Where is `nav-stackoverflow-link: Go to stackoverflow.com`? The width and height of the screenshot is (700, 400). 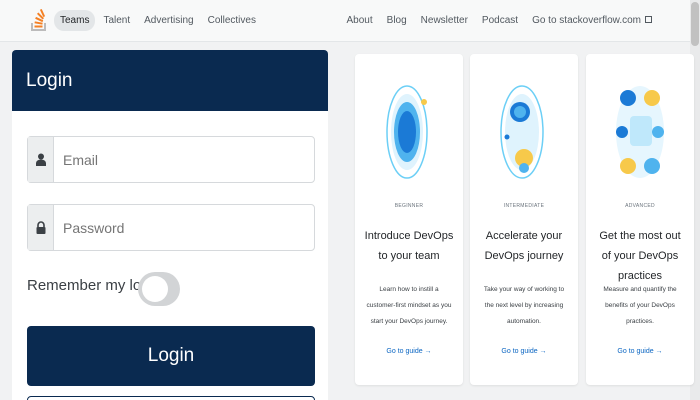 nav-stackoverflow-link: Go to stackoverflow.com is located at coordinates (592, 20).